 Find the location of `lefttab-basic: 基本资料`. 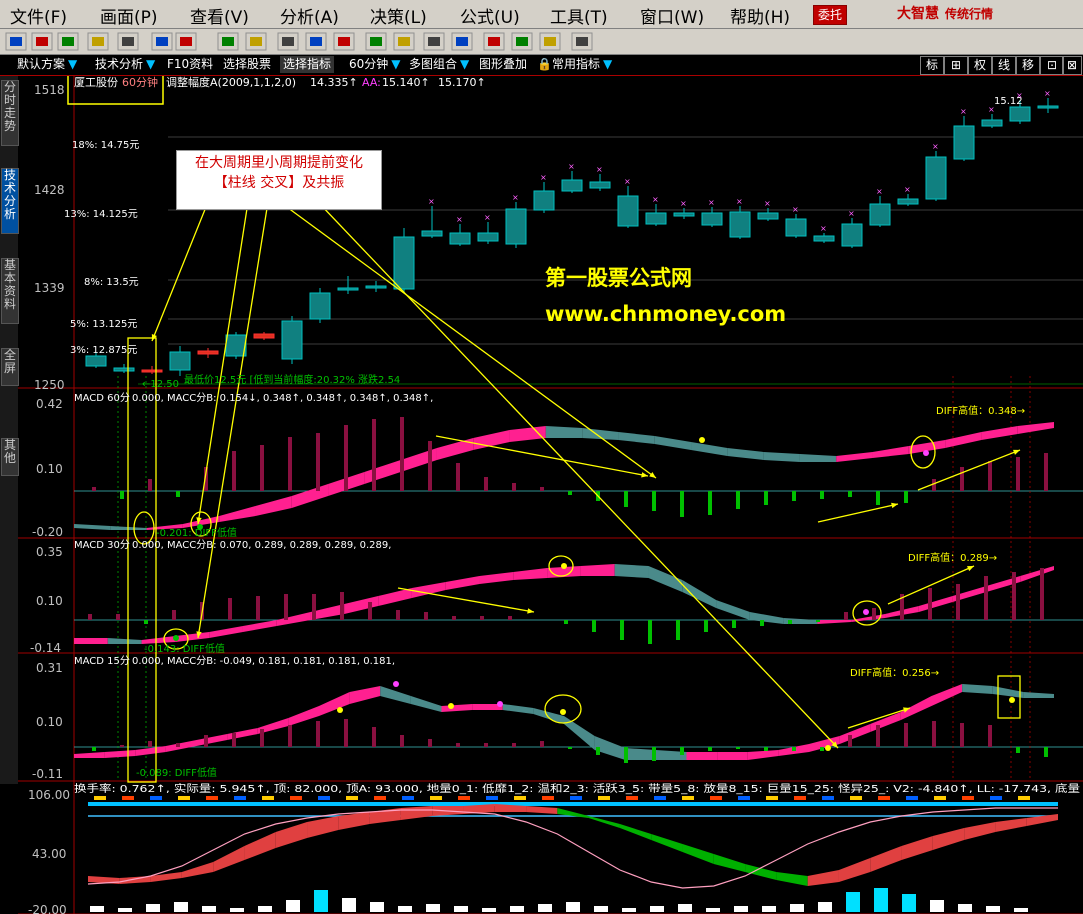

lefttab-basic: 基本资料 is located at coordinates (10, 291).